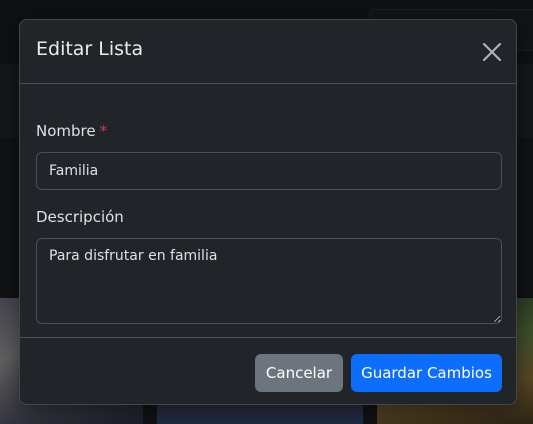 The image size is (533, 424). Describe the element at coordinates (66, 131) in the screenshot. I see `name-label-text: Nombre` at that location.